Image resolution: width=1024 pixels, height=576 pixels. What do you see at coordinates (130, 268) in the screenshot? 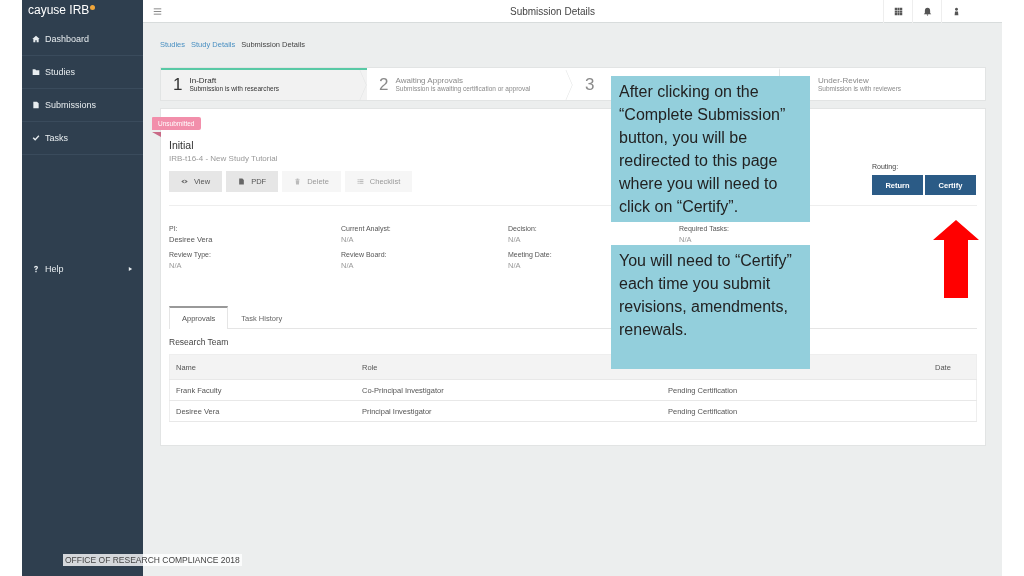
I see `caret-icon` at bounding box center [130, 268].